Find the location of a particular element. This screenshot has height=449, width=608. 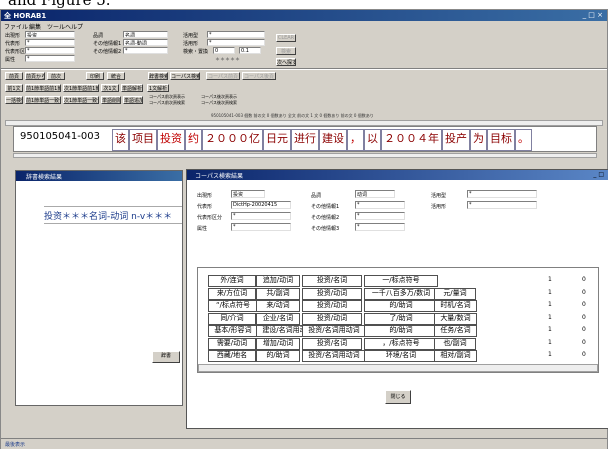

tb-next-batch: 次1節単語一致一括 is located at coordinates (81, 100).